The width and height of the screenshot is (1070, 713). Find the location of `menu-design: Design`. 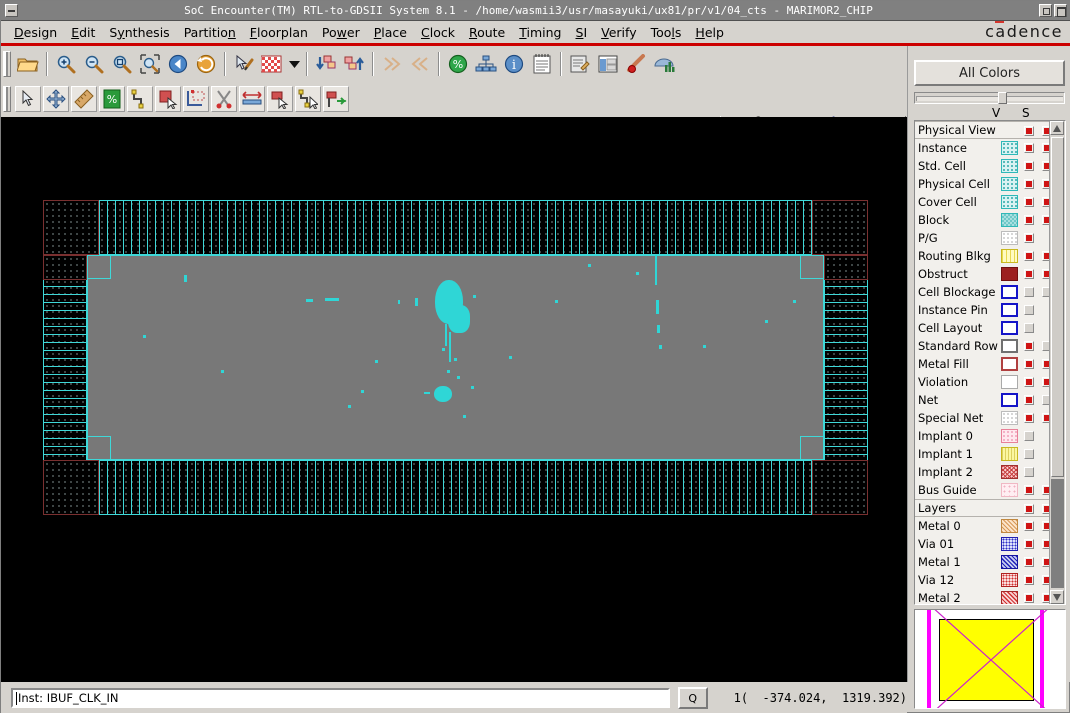

menu-design: Design is located at coordinates (35, 32).